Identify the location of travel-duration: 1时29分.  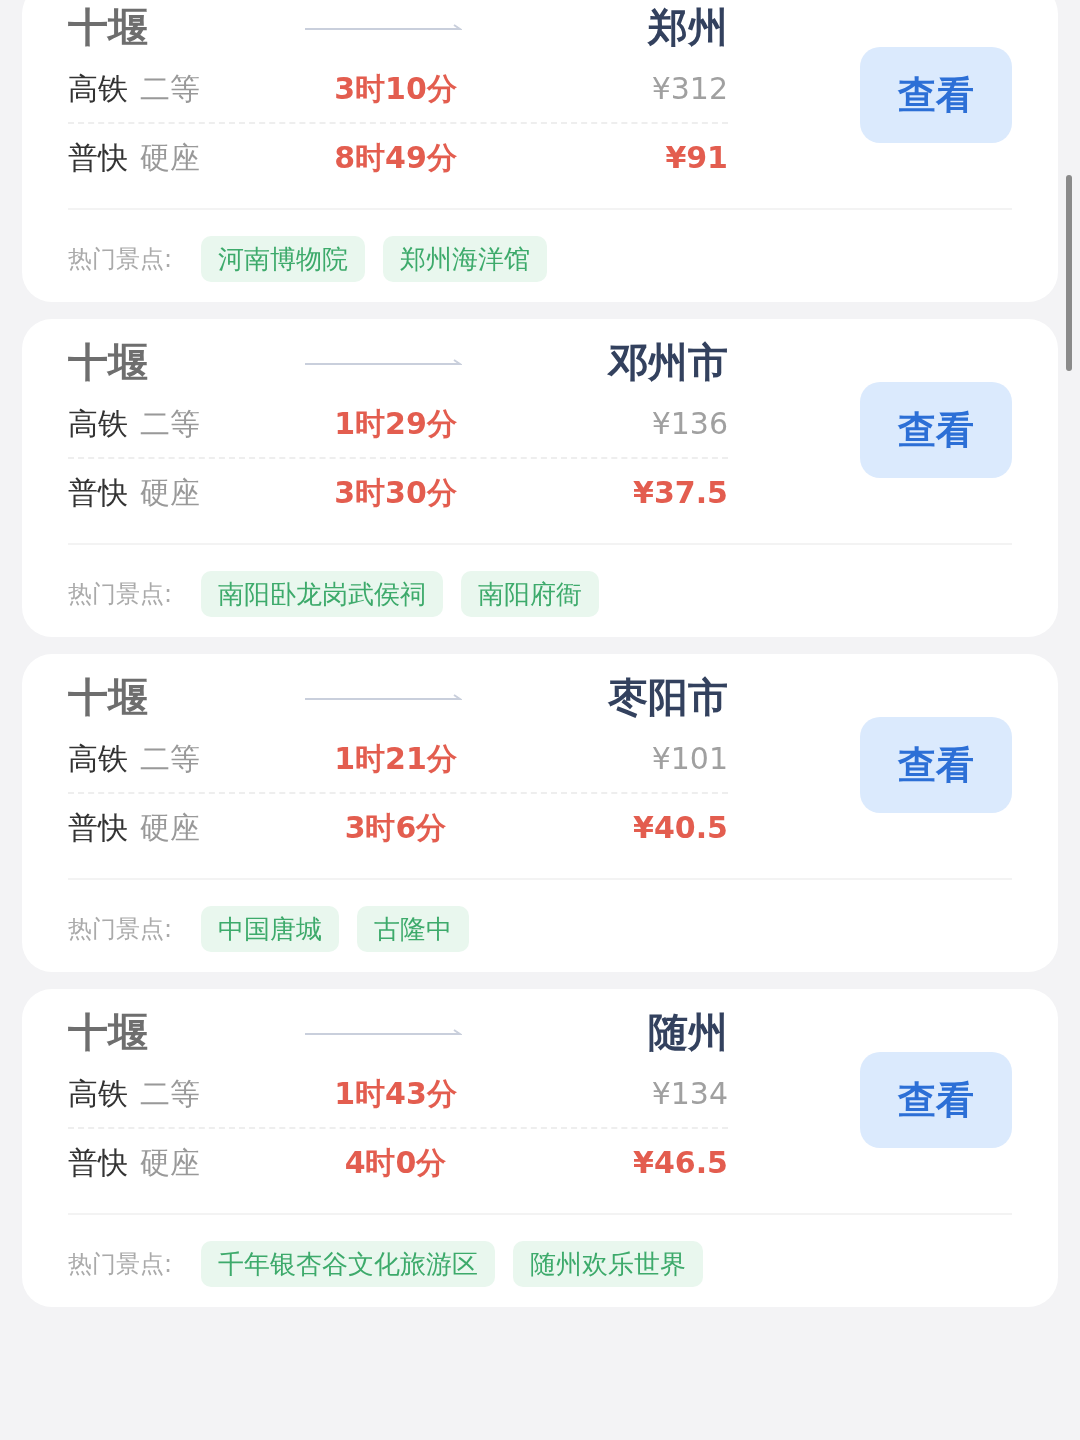
(395, 424).